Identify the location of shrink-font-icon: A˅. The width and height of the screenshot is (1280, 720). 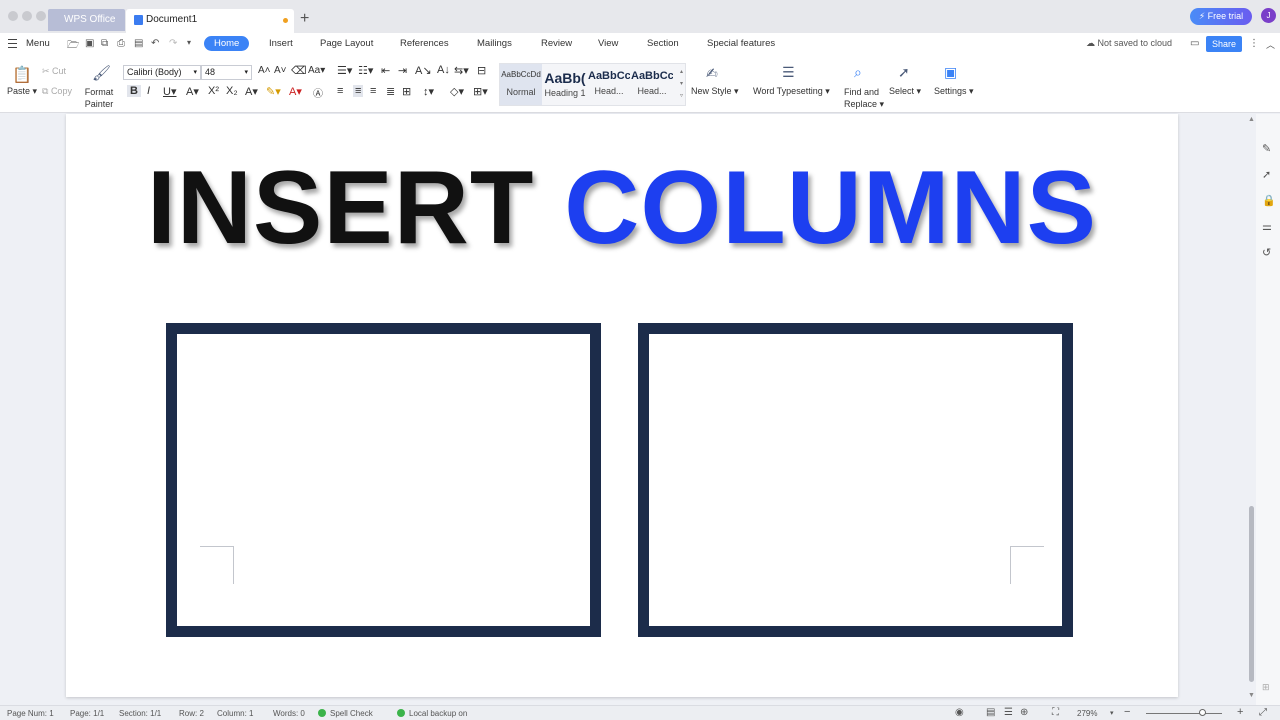
(280, 70).